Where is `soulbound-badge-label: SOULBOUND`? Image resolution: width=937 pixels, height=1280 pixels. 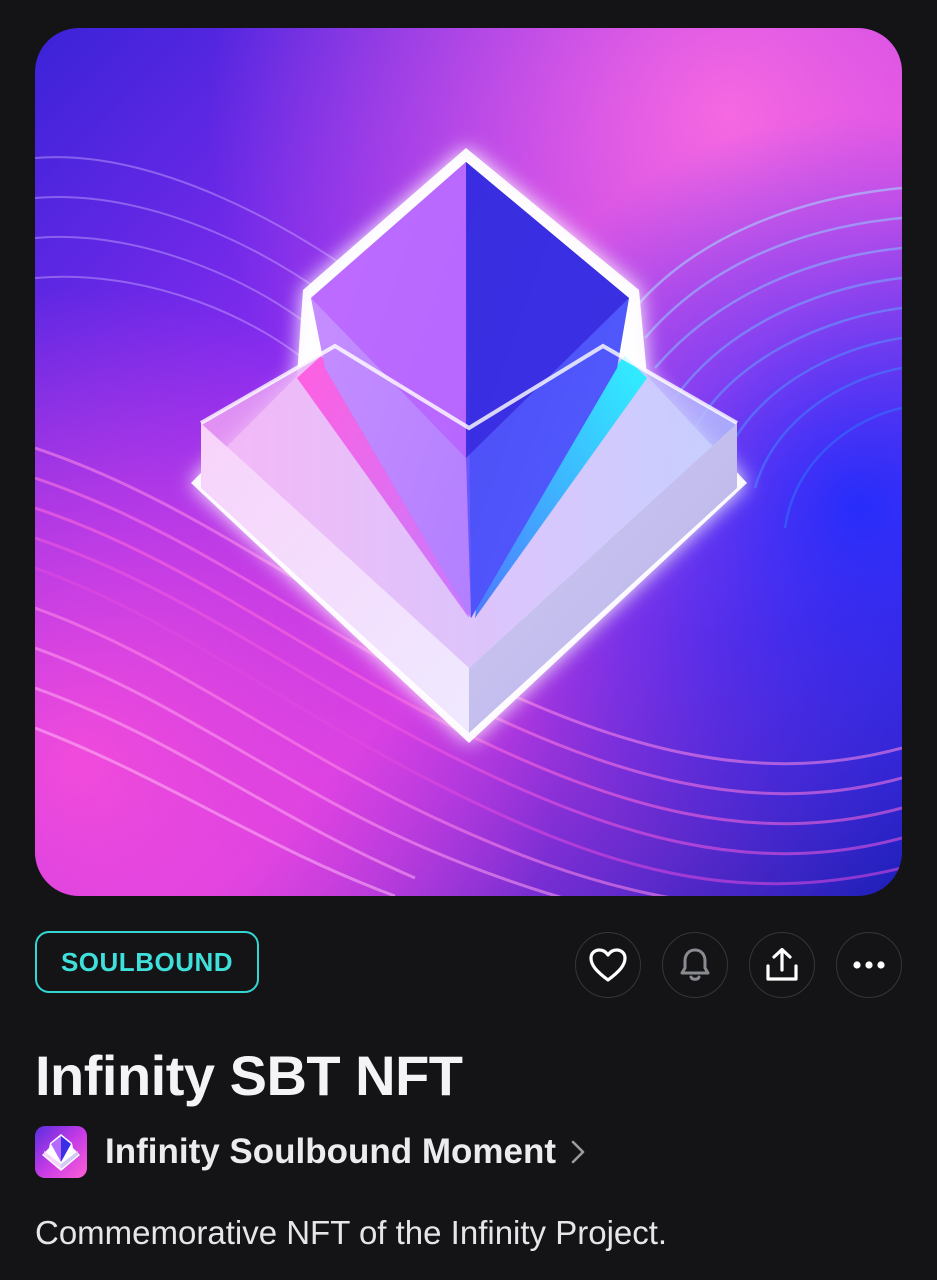 soulbound-badge-label: SOULBOUND is located at coordinates (147, 961).